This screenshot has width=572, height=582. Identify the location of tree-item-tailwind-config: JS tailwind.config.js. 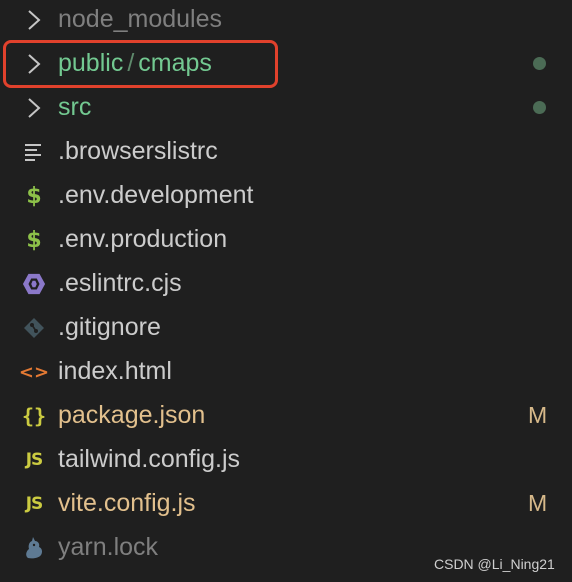
(286, 462).